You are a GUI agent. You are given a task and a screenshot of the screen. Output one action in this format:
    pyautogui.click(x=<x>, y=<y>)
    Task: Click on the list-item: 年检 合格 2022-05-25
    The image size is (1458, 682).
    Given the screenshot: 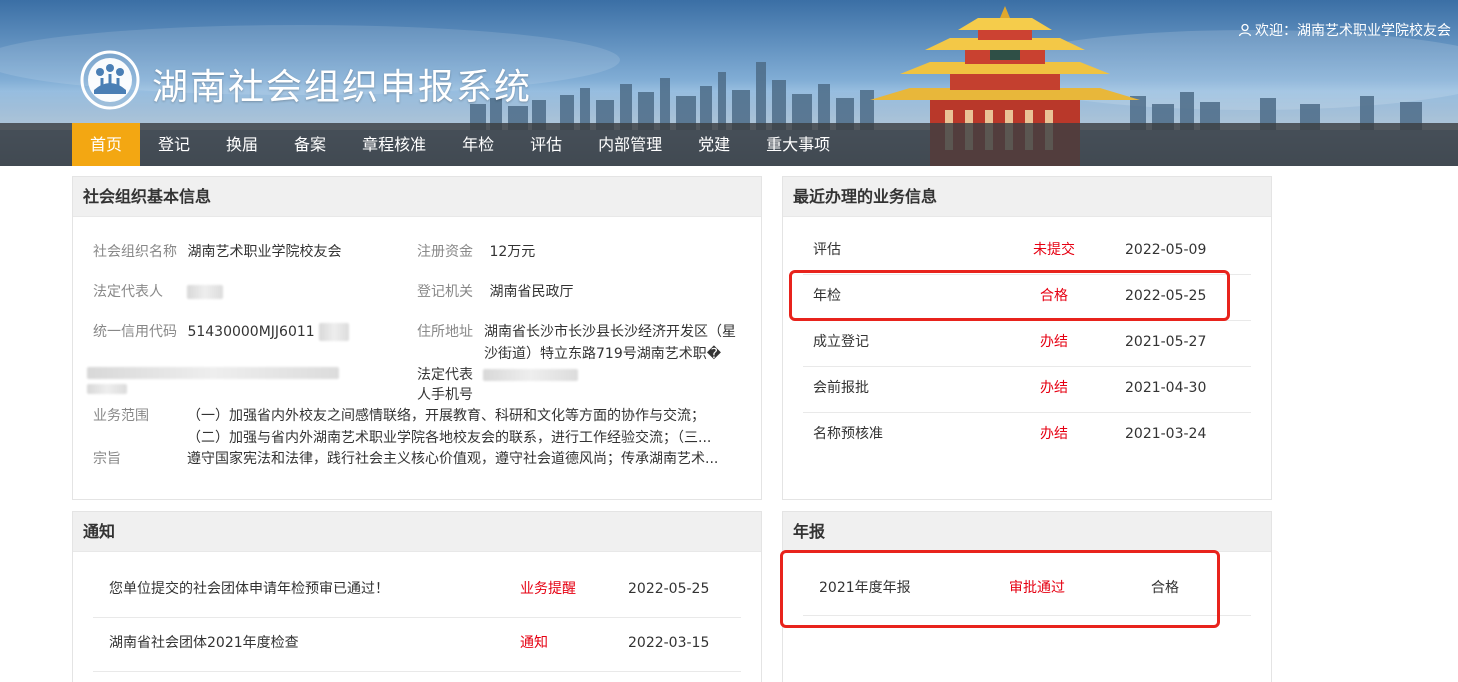 What is the action you would take?
    pyautogui.click(x=1027, y=298)
    